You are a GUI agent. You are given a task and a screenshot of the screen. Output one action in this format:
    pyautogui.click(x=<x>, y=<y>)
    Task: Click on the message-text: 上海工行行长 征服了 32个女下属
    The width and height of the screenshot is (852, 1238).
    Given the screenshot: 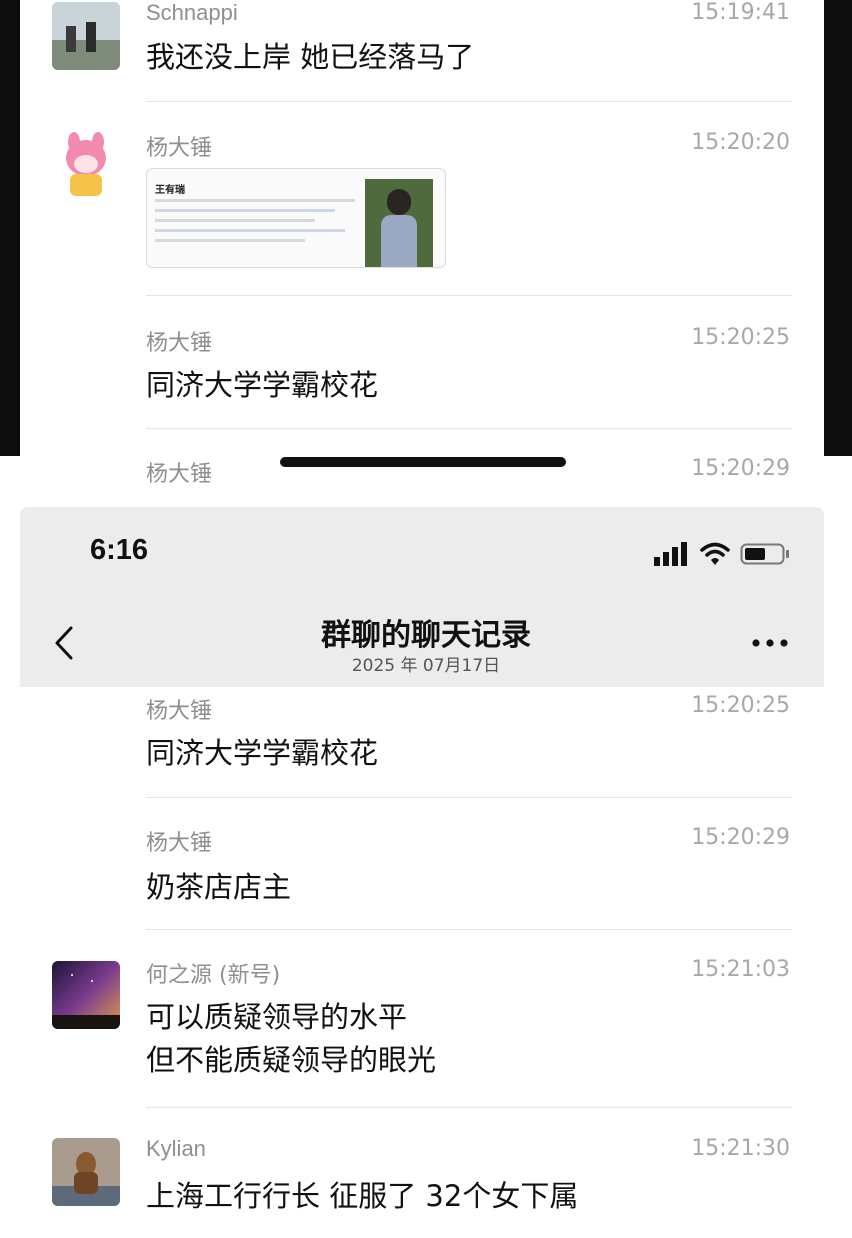 What is the action you would take?
    pyautogui.click(x=362, y=1194)
    